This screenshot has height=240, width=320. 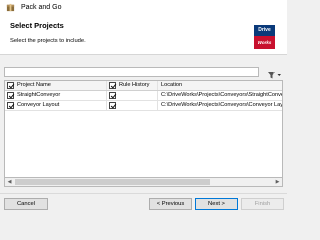 What do you see at coordinates (41, 7) in the screenshot?
I see `window-title: Pack and Go` at bounding box center [41, 7].